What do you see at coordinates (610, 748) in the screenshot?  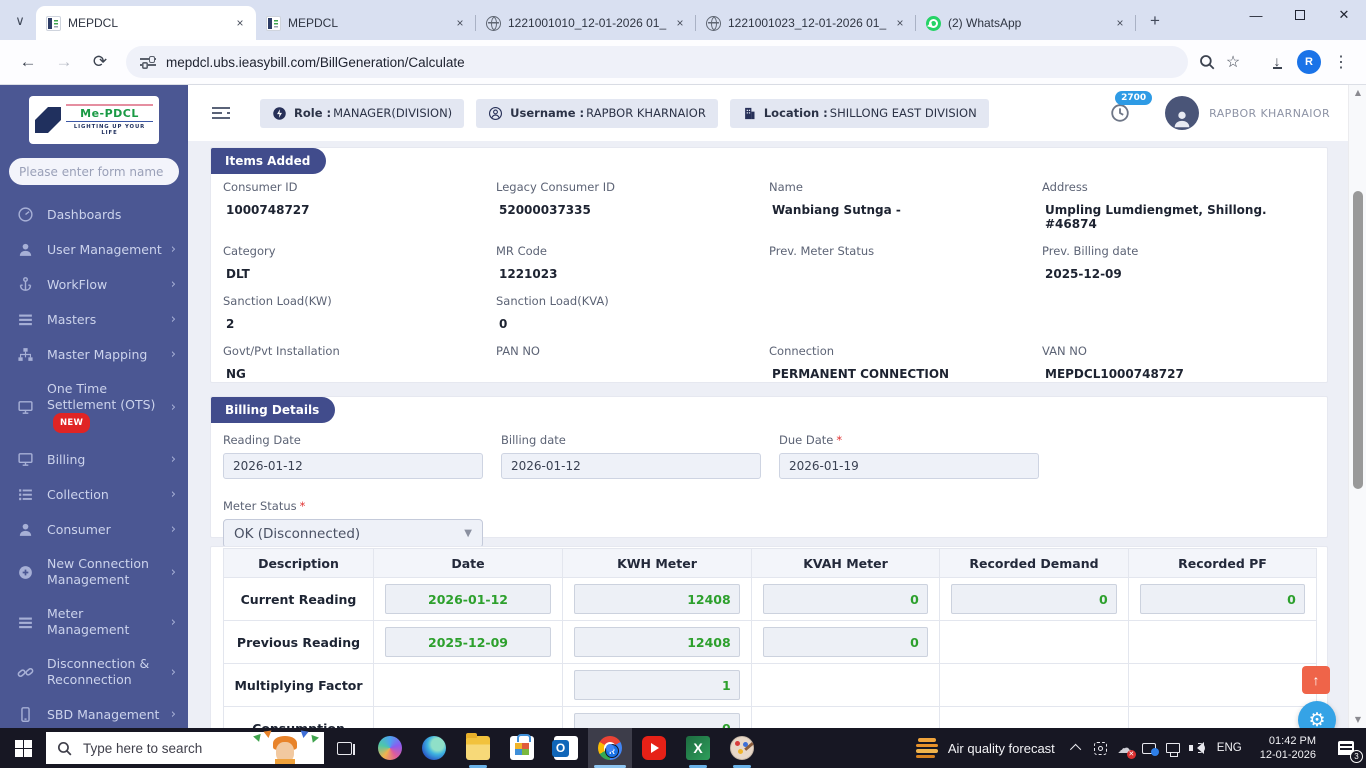 I see `chrome-taskbar-button: R` at bounding box center [610, 748].